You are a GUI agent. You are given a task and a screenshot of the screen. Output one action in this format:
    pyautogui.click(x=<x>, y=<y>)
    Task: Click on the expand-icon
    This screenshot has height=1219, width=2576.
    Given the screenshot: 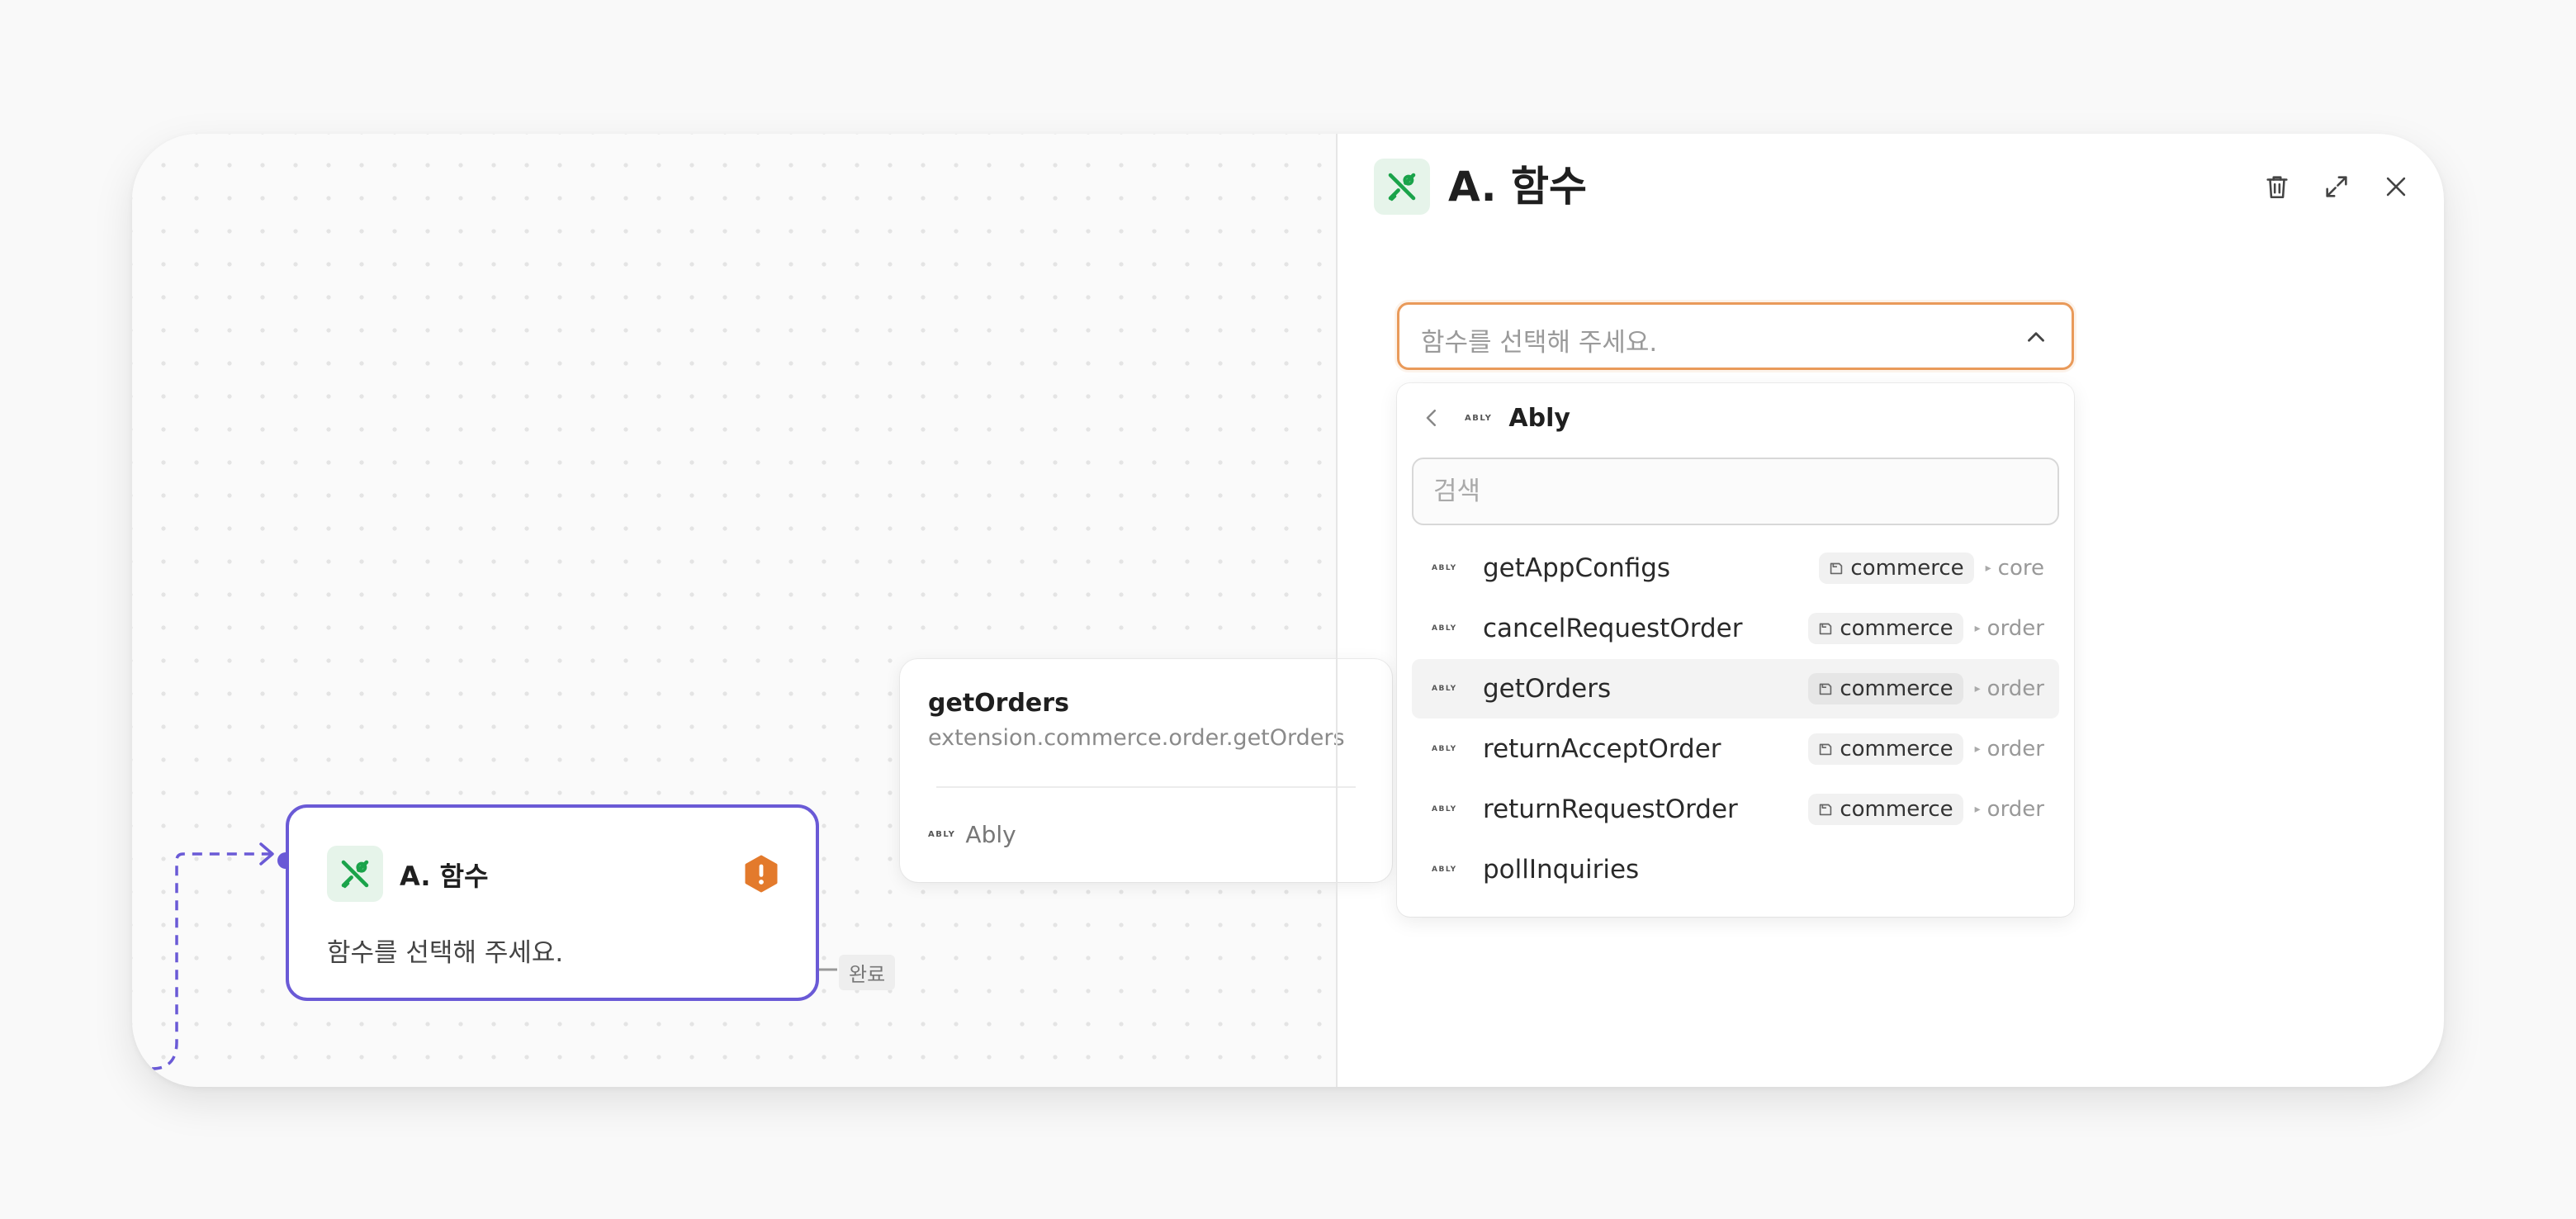 What is the action you would take?
    pyautogui.click(x=2336, y=186)
    